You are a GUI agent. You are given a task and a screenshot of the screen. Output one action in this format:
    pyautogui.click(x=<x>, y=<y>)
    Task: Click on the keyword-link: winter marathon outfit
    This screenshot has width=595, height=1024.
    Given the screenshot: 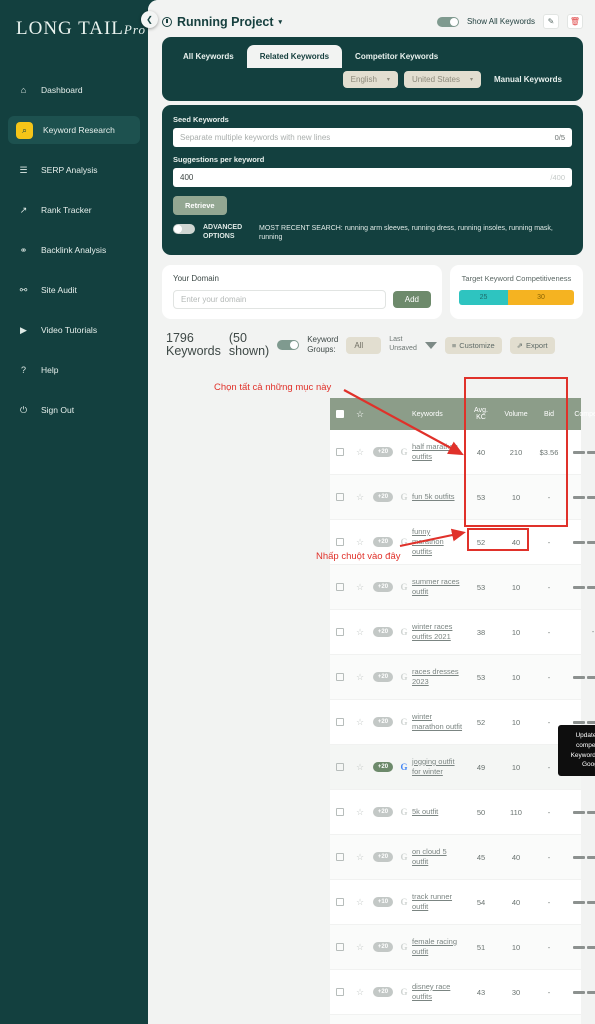 What is the action you would take?
    pyautogui.click(x=437, y=721)
    